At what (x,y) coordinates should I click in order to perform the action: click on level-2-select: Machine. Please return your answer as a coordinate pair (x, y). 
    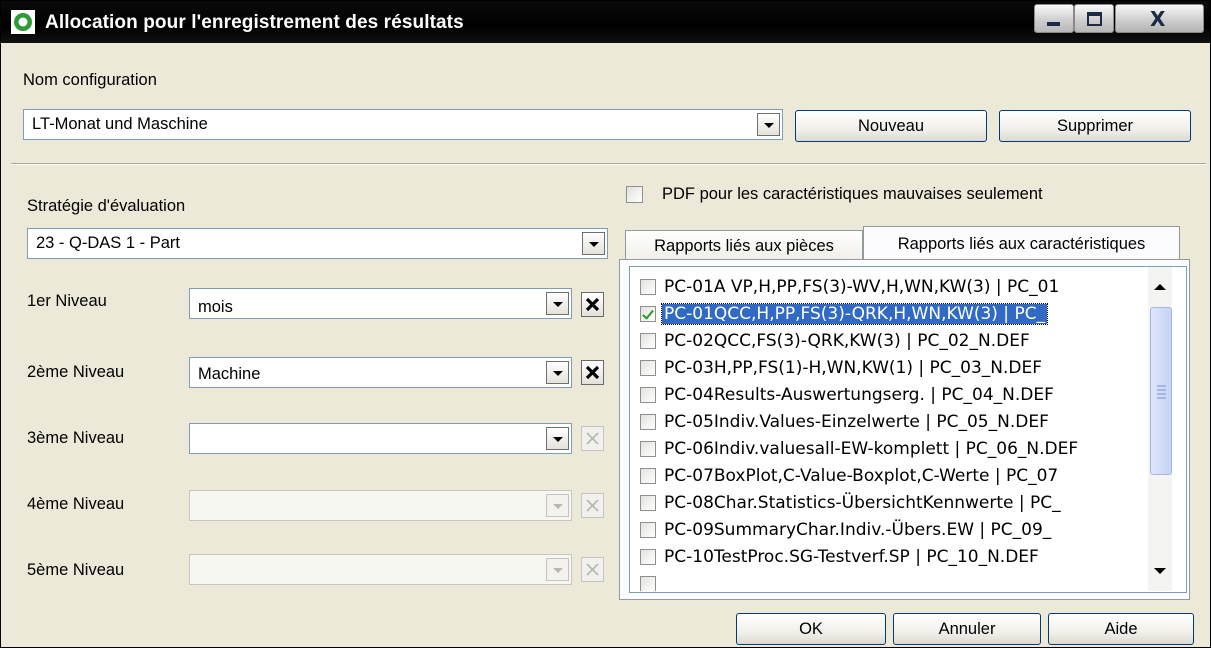
    Looking at the image, I should click on (380, 372).